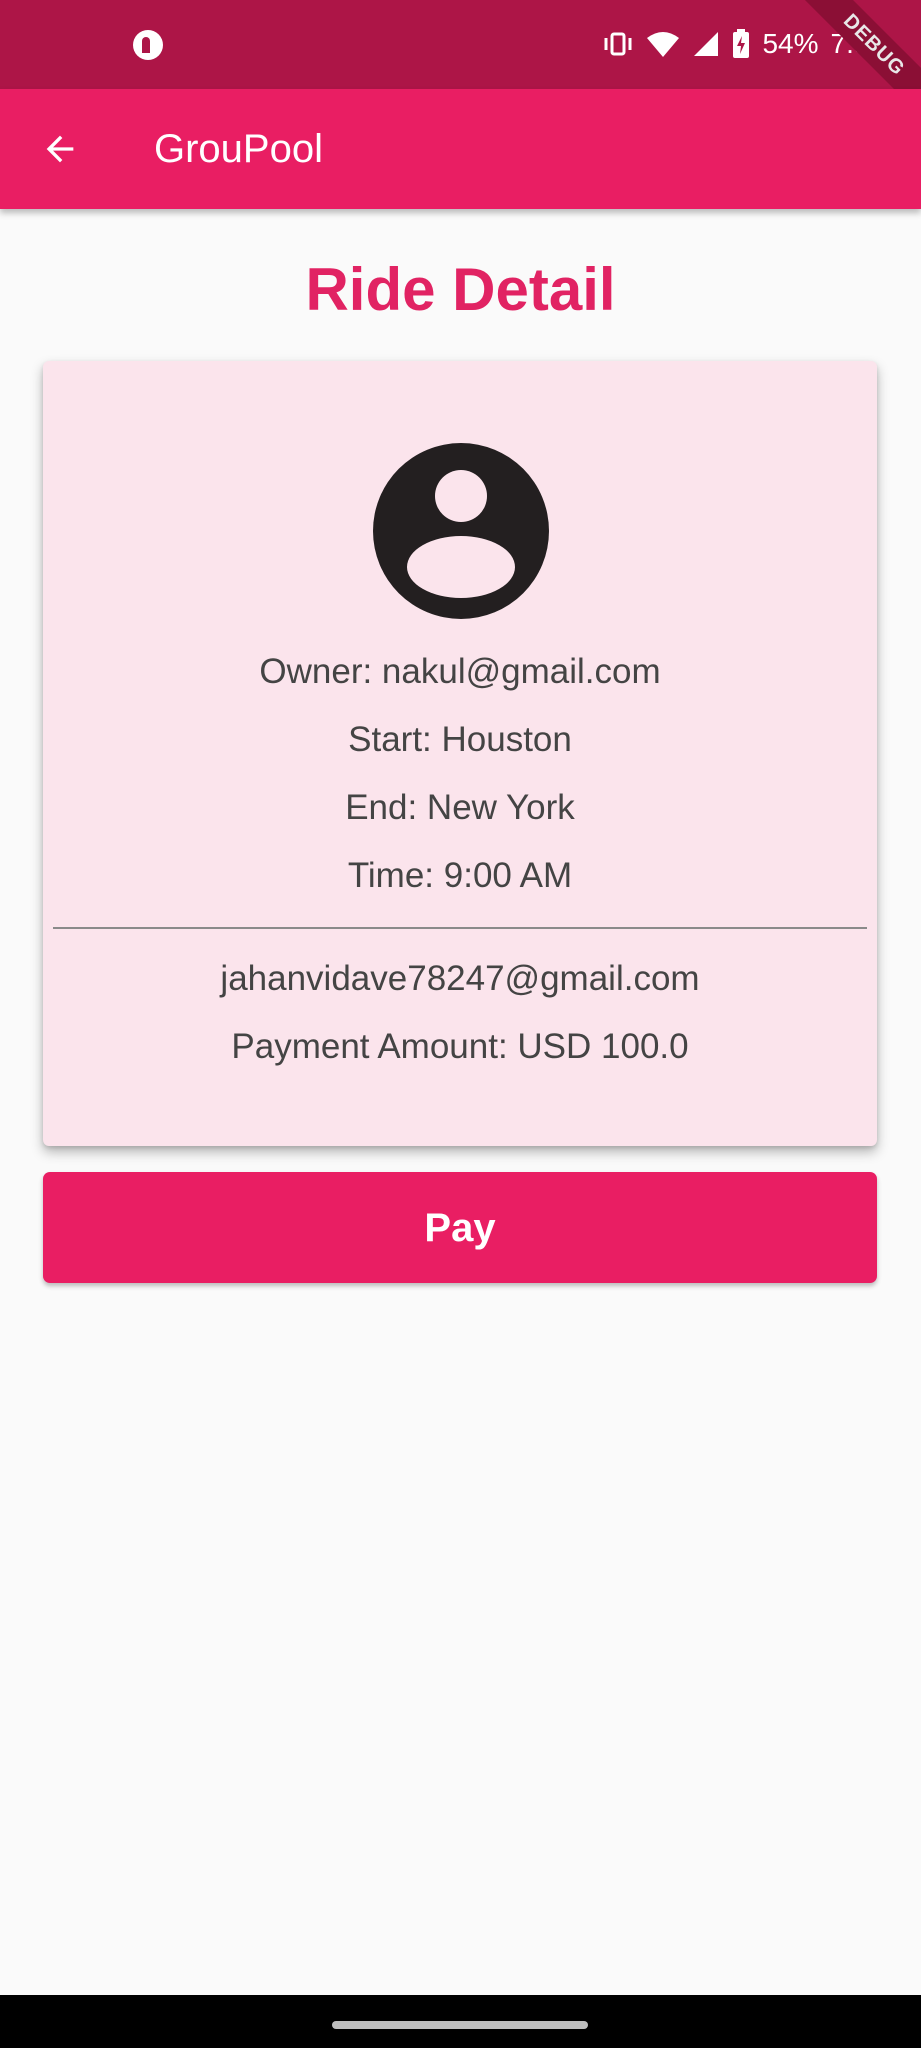 This screenshot has width=921, height=2048. What do you see at coordinates (460, 149) in the screenshot?
I see `app-bar: GrouPool` at bounding box center [460, 149].